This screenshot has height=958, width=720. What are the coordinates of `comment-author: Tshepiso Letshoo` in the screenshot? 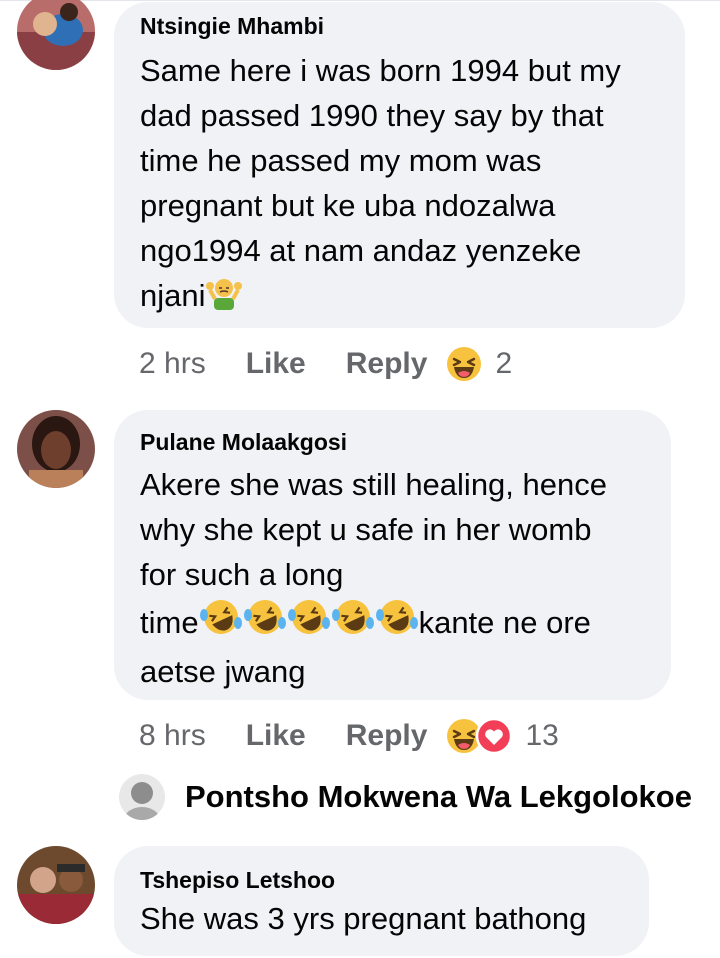 It's located at (381, 880).